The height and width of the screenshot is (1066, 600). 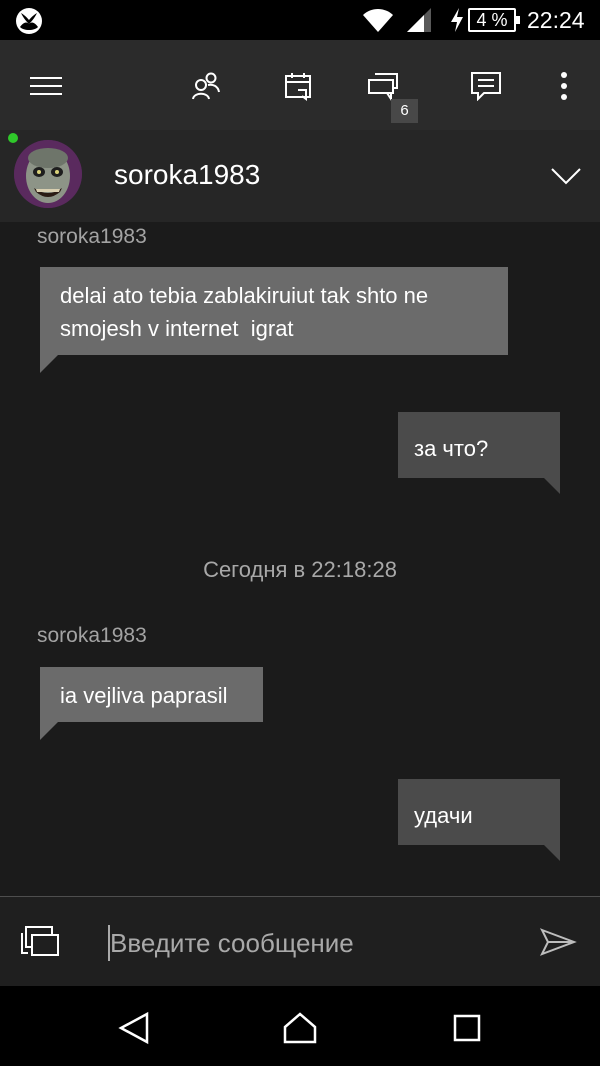 What do you see at coordinates (558, 942) in the screenshot?
I see `send-icon` at bounding box center [558, 942].